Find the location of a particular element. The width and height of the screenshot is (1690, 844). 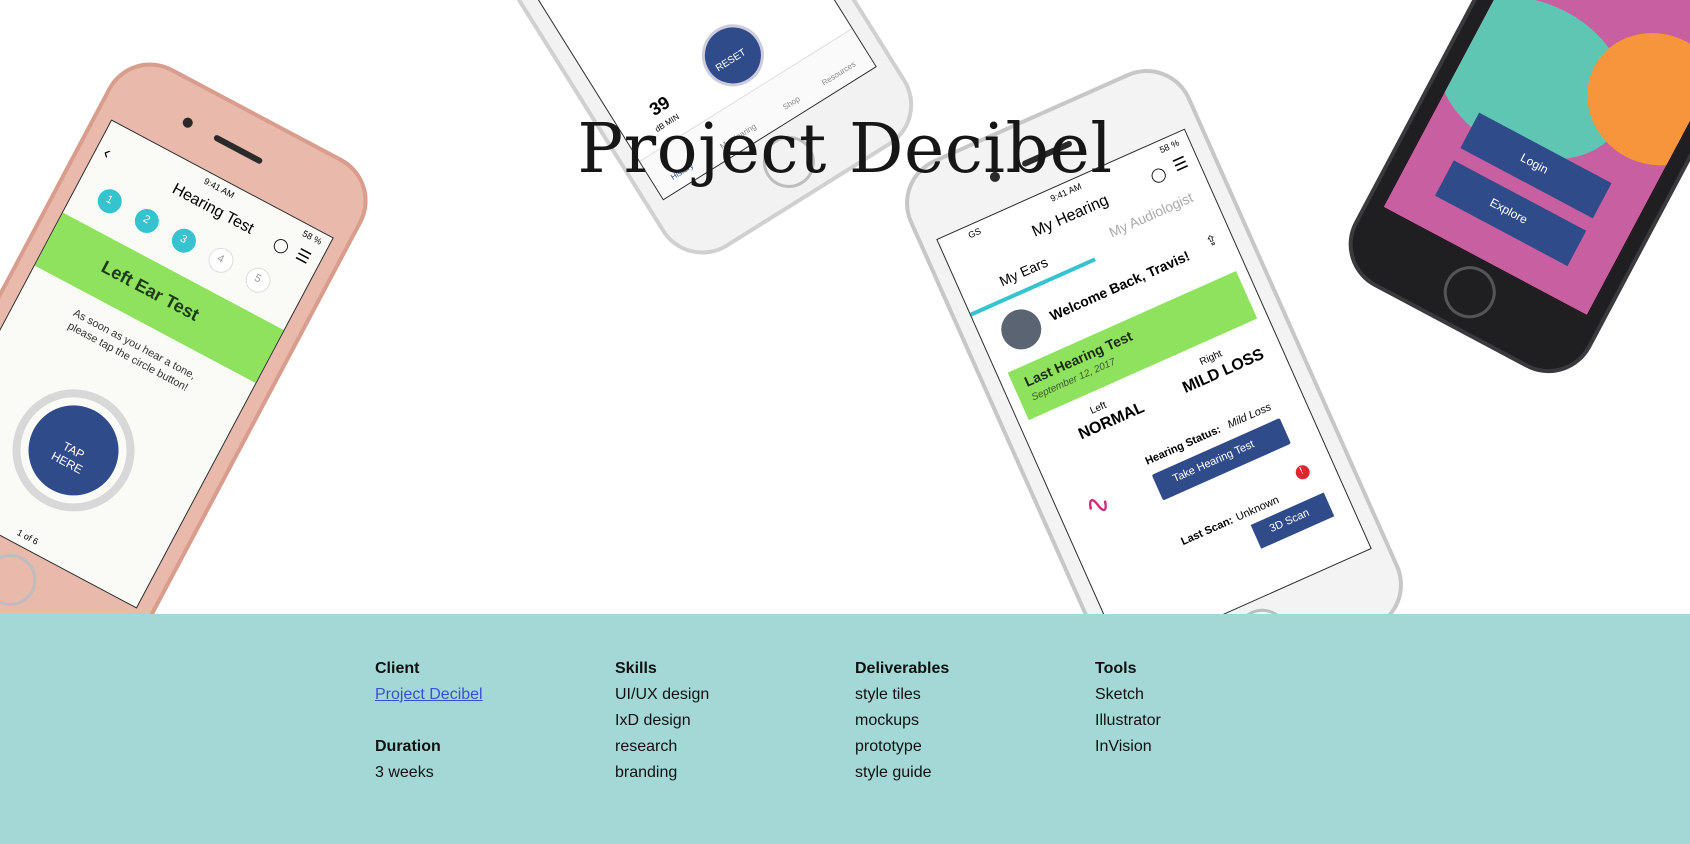

tool-item: Sketch is located at coordinates (1119, 694).